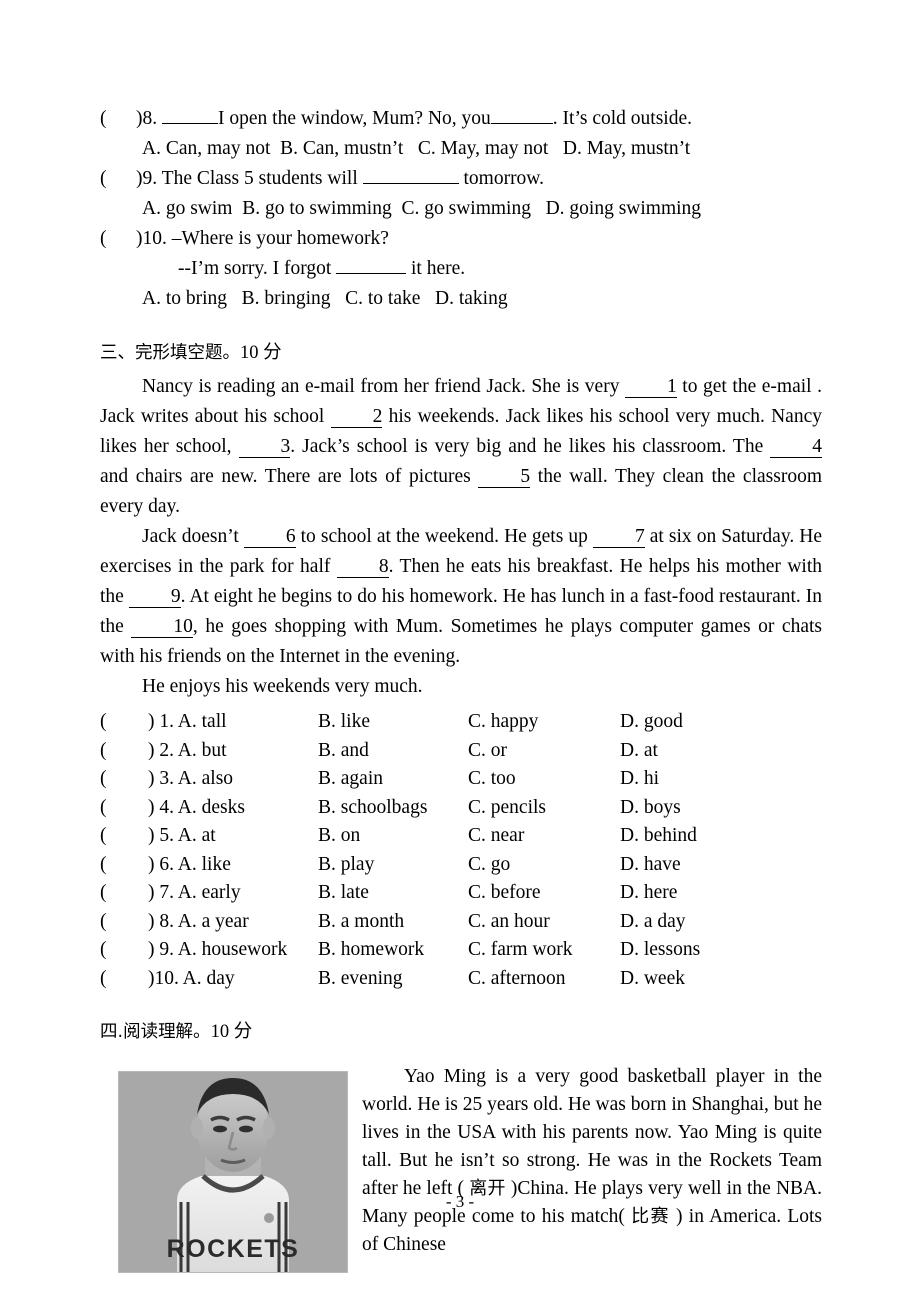 Image resolution: width=920 pixels, height=1300 pixels. Describe the element at coordinates (233, 950) in the screenshot. I see `option-a: ) 9. A. housework` at that location.